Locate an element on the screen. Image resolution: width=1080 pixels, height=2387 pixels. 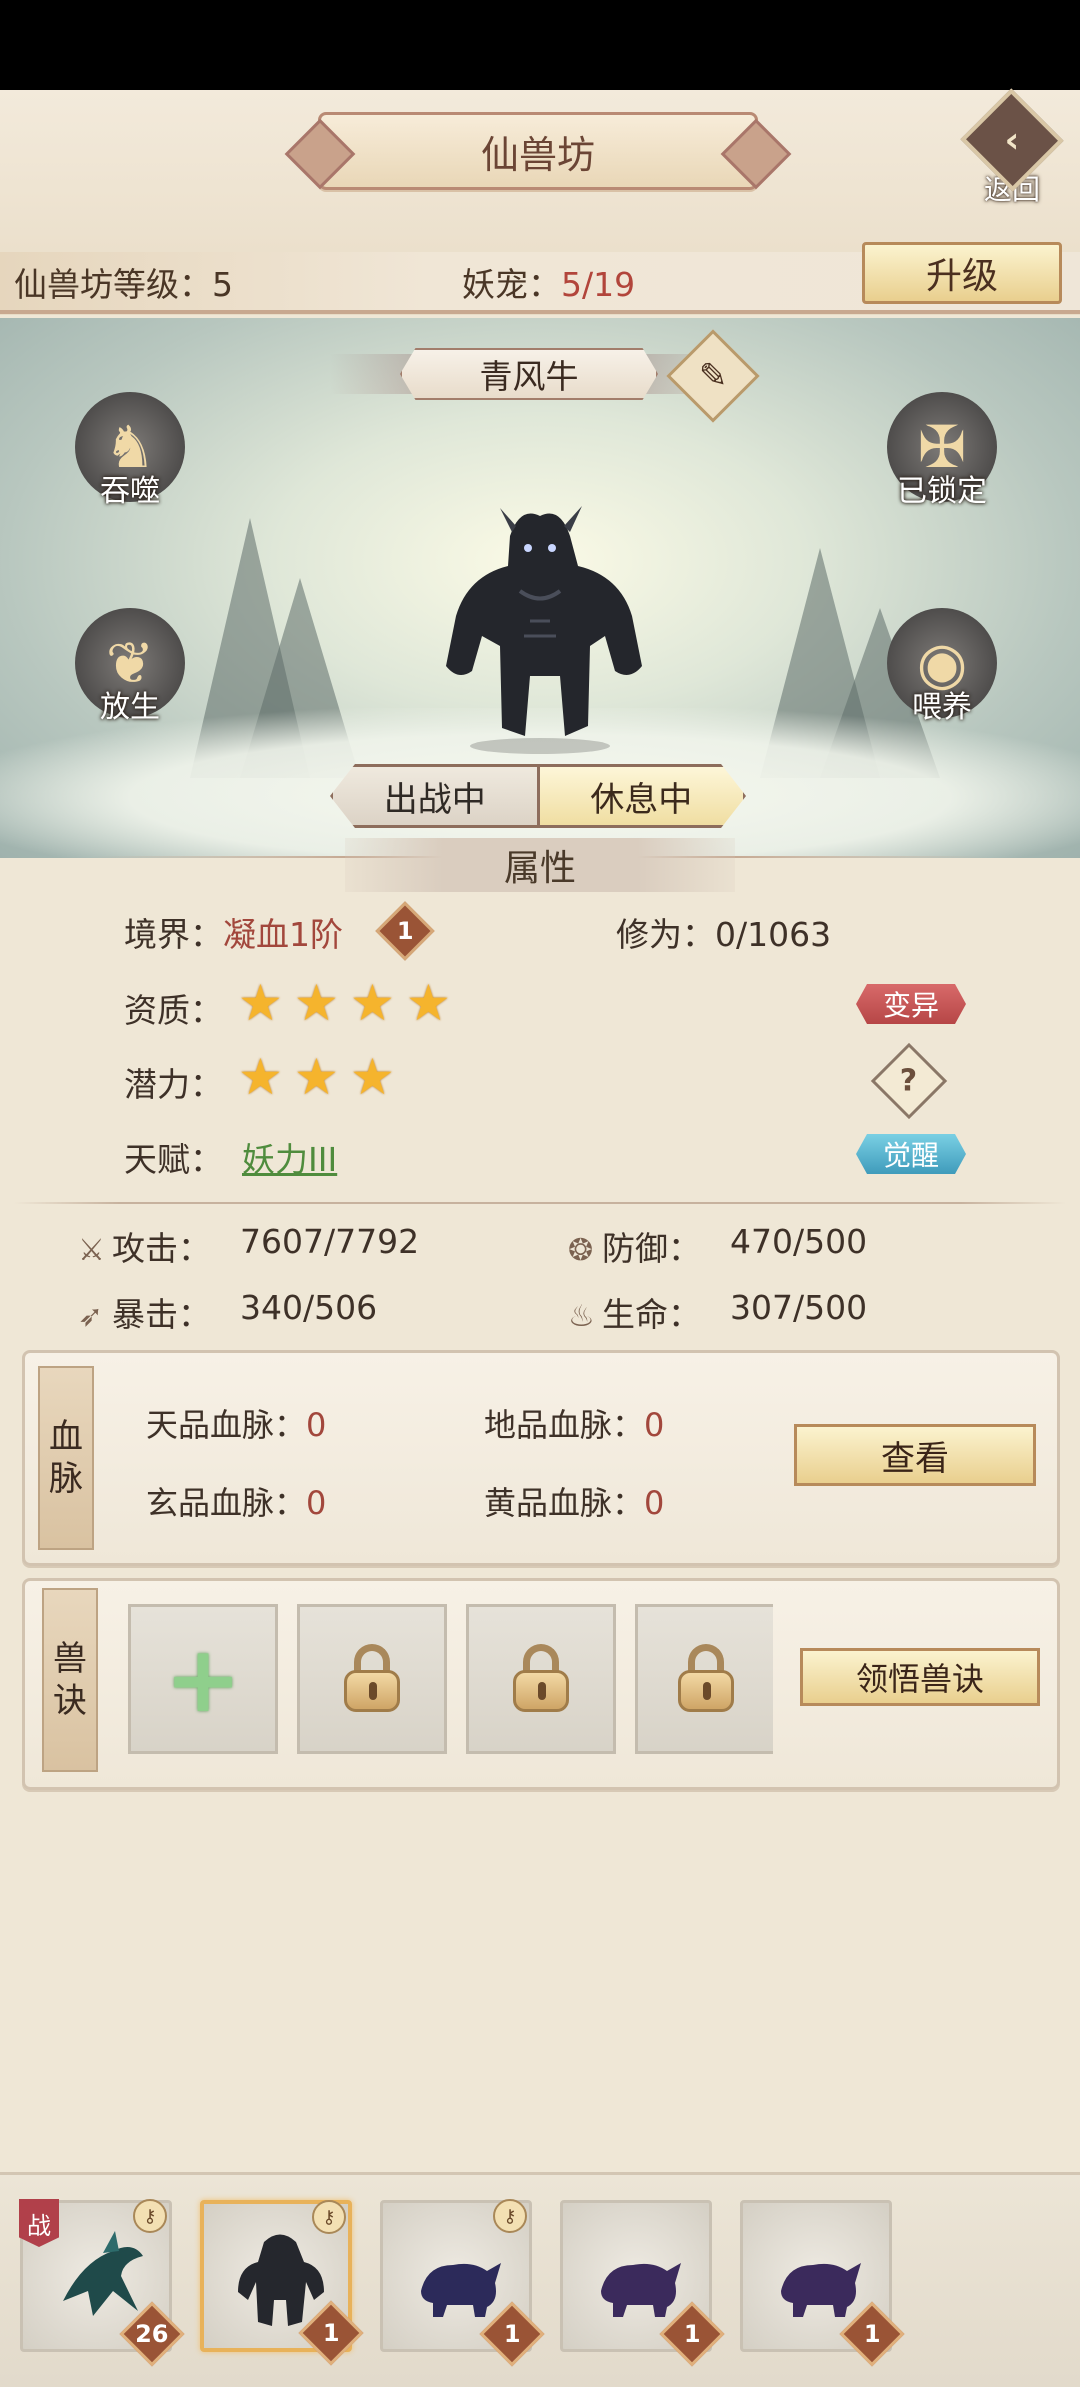
quality-label: 资质： is located at coordinates (173, 1010).